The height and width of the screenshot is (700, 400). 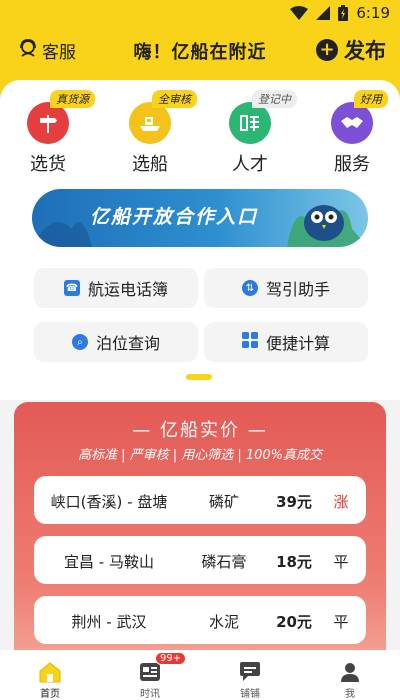 I want to click on quick-nav-select-ship: 选船 全审核, so click(x=153, y=133).